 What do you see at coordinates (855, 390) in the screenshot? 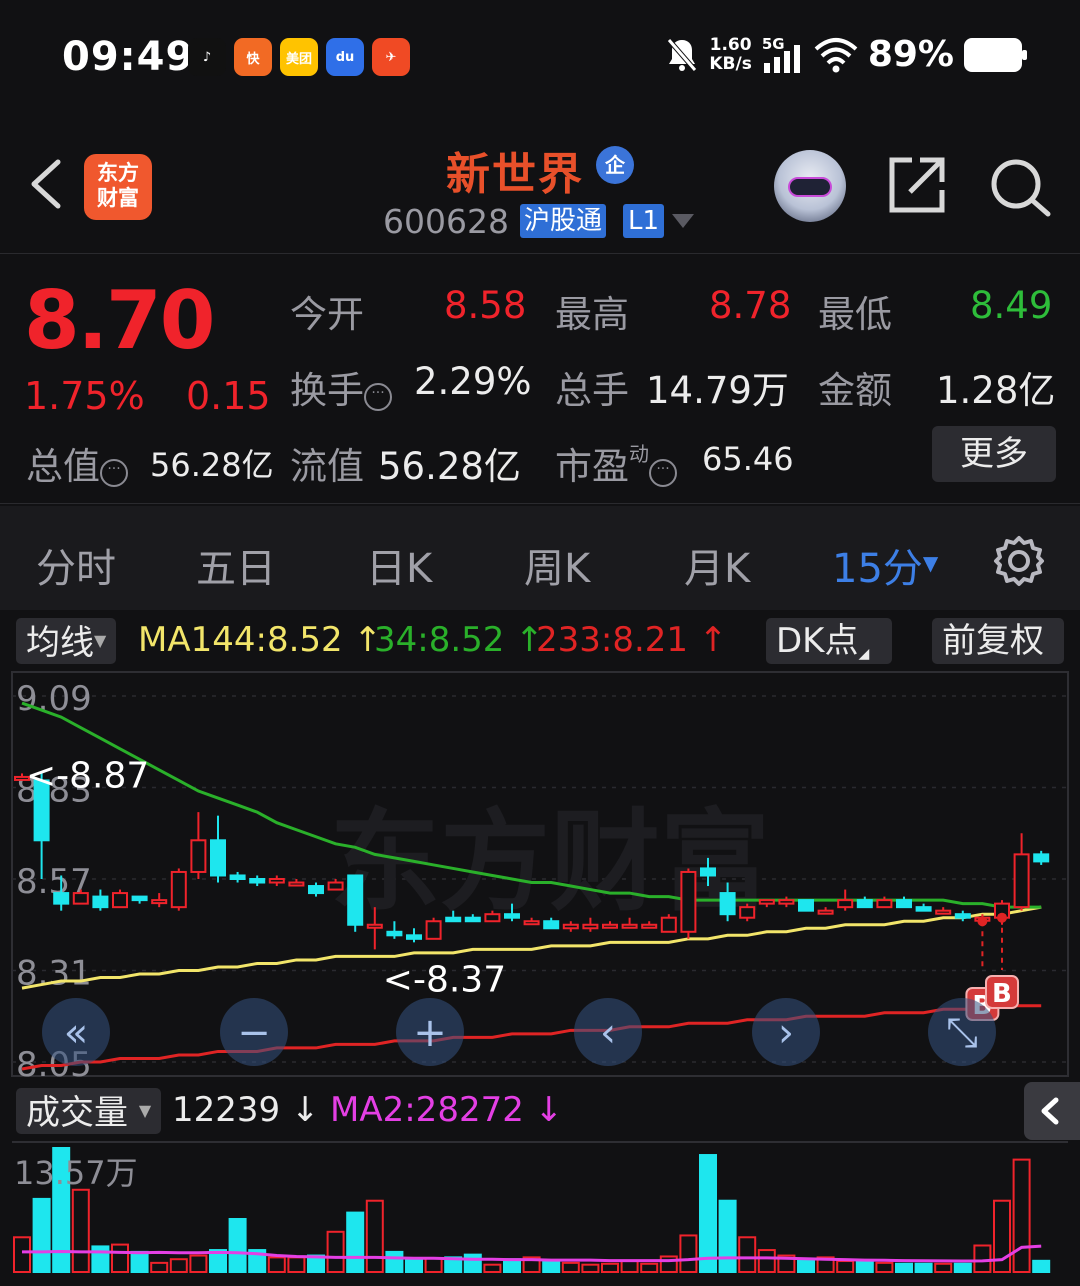
I see `amount-label: 金额` at bounding box center [855, 390].